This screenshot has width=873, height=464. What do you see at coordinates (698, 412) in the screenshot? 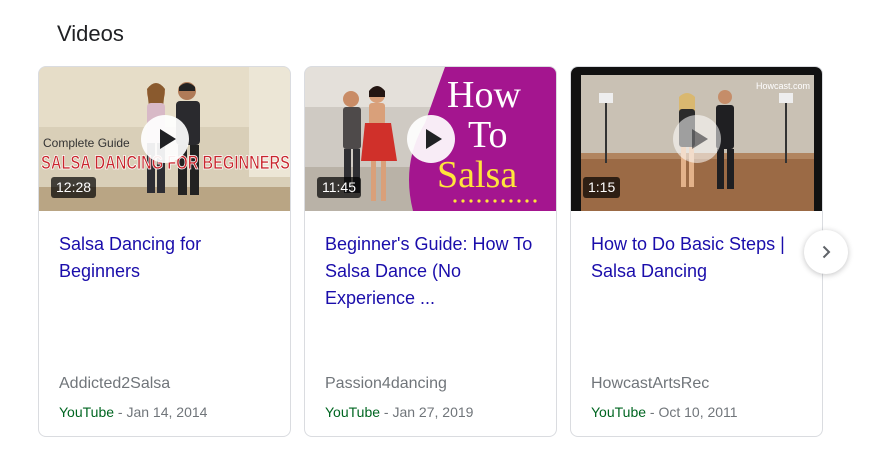
I see `publish-date: Oct 10, 2011` at bounding box center [698, 412].